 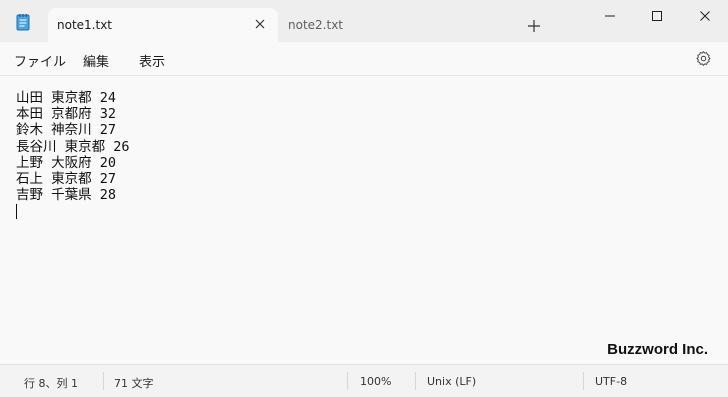 What do you see at coordinates (611, 381) in the screenshot?
I see `encoding: UTF-8` at bounding box center [611, 381].